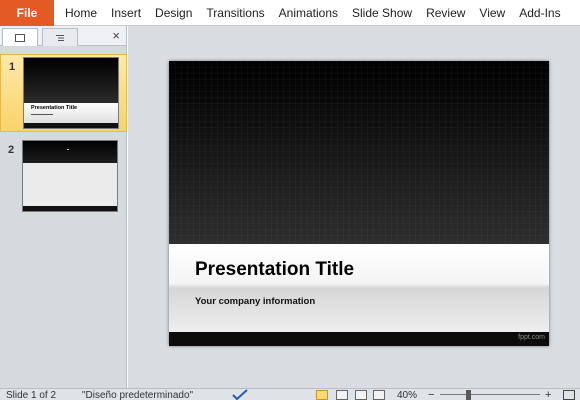  What do you see at coordinates (531, 337) in the screenshot?
I see `slide-credit: fppt.com` at bounding box center [531, 337].